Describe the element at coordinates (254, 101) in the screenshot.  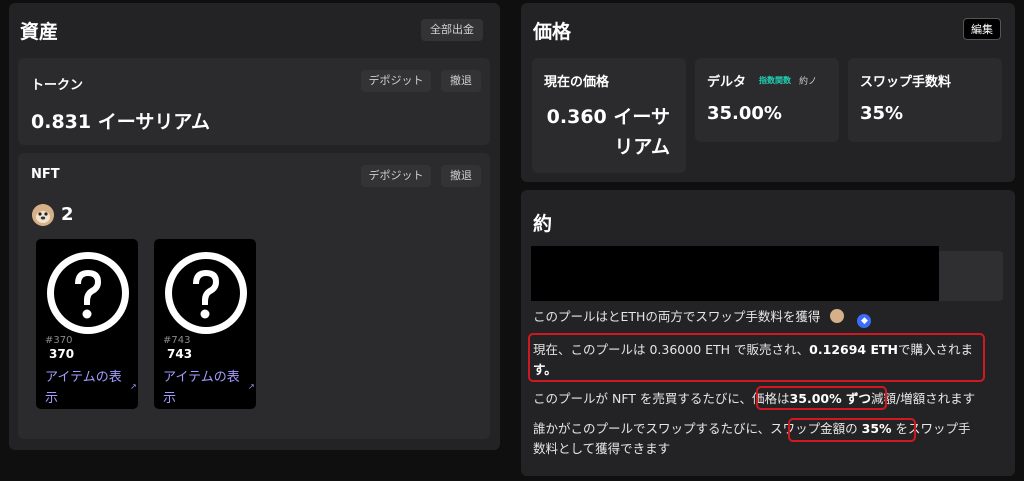
I see `token-card: トークン デポジット 撤退 0.831 イーサリアム` at that location.